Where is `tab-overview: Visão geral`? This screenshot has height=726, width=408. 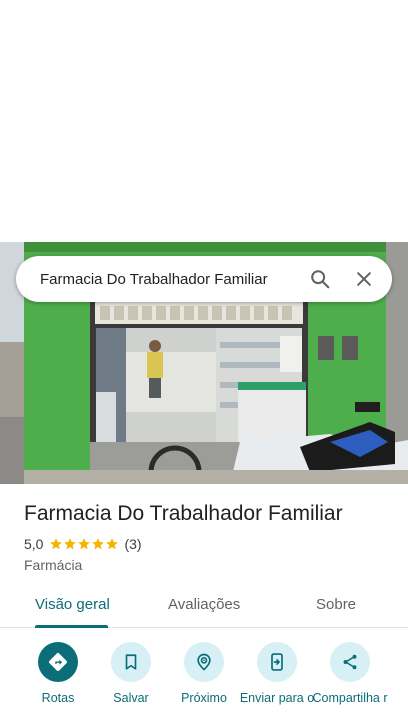 tab-overview: Visão geral is located at coordinates (72, 604).